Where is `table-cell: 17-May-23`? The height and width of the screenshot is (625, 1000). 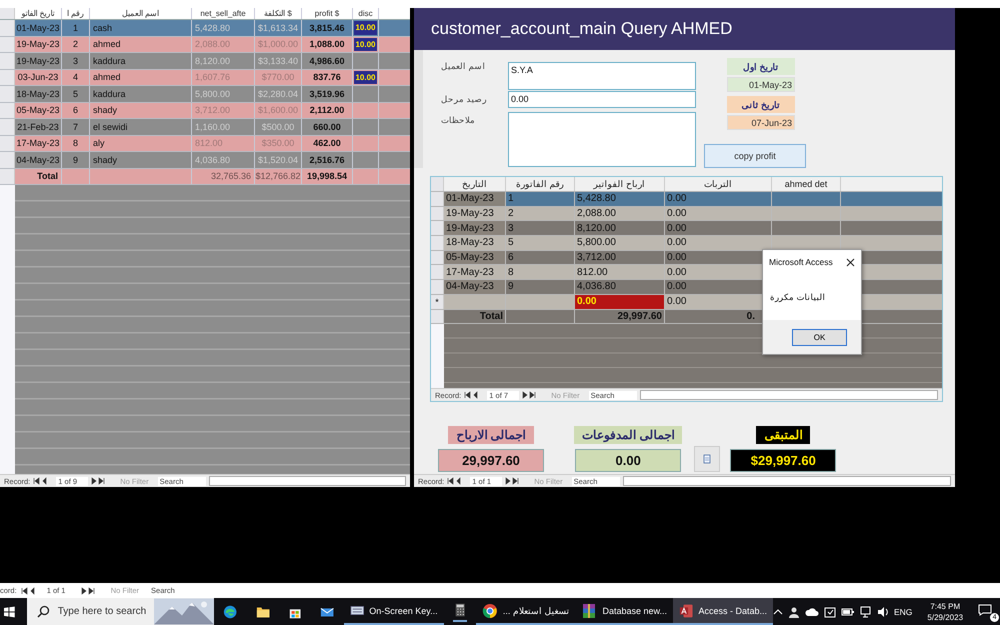 table-cell: 17-May-23 is located at coordinates (38, 143).